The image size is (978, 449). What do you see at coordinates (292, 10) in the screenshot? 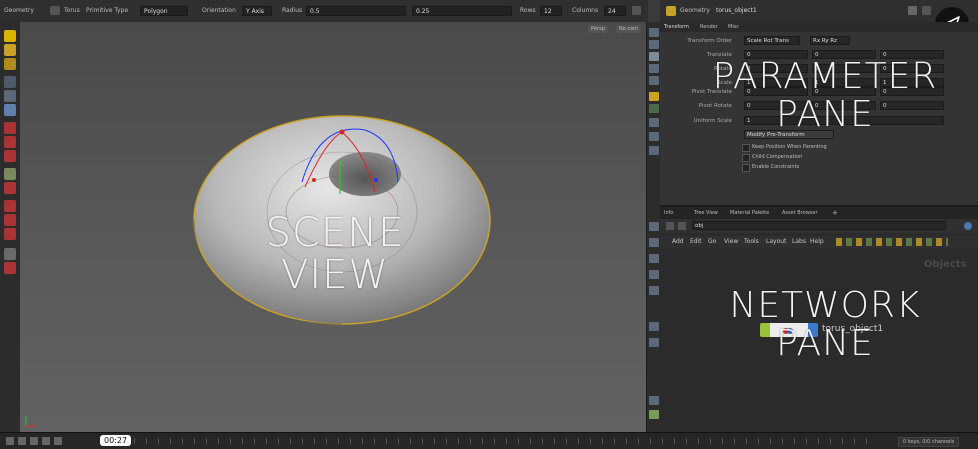
I see `radius-label: Radius` at bounding box center [292, 10].